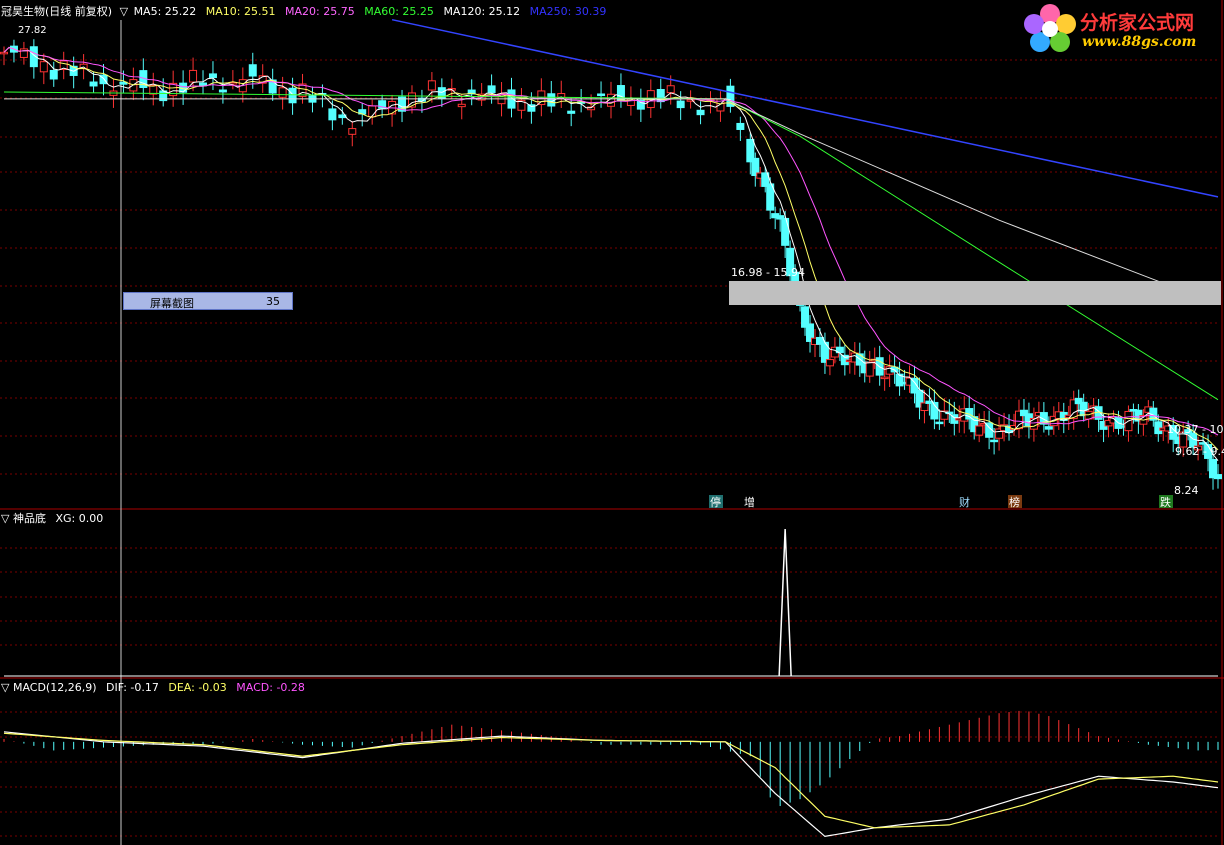 The width and height of the screenshot is (1224, 845). Describe the element at coordinates (23, 518) in the screenshot. I see `indicator-title: ▽ 神品底` at that location.